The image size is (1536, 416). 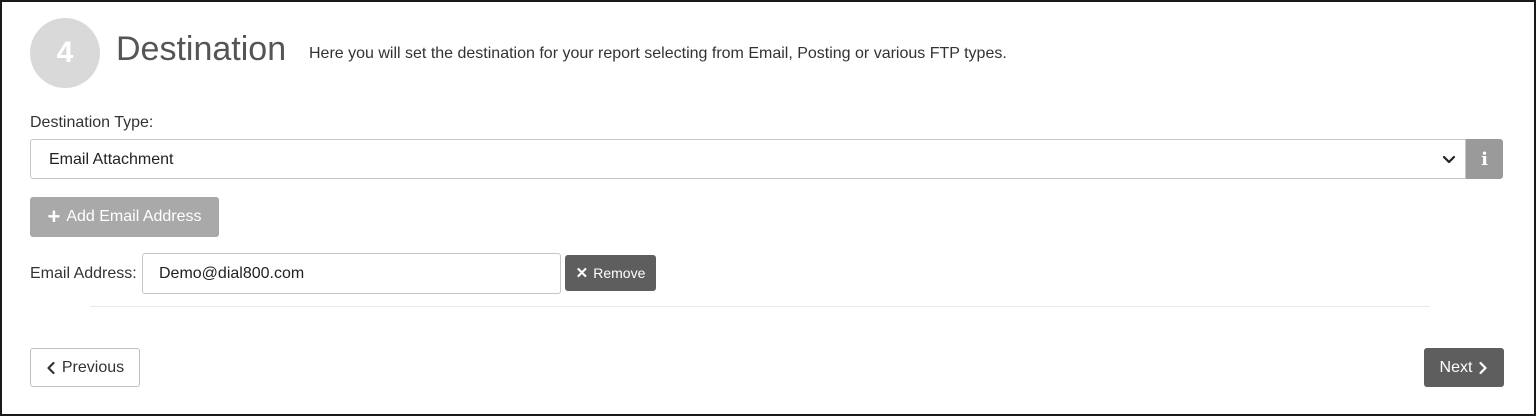 I want to click on remove-email-button: ✕ Remove, so click(x=610, y=273).